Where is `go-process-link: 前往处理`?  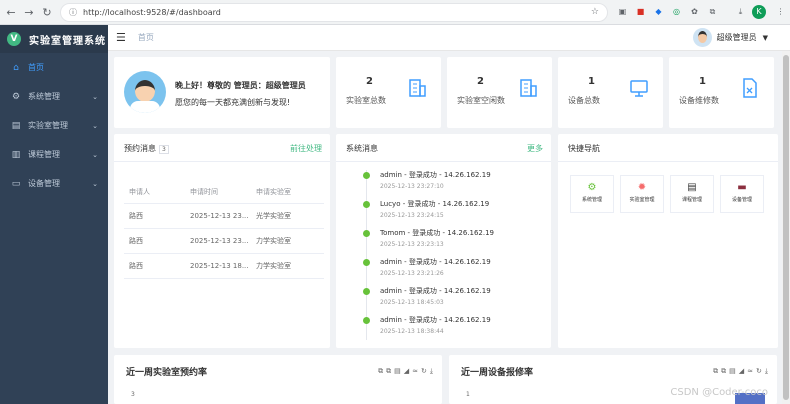
go-process-link: 前往处理 is located at coordinates (306, 148).